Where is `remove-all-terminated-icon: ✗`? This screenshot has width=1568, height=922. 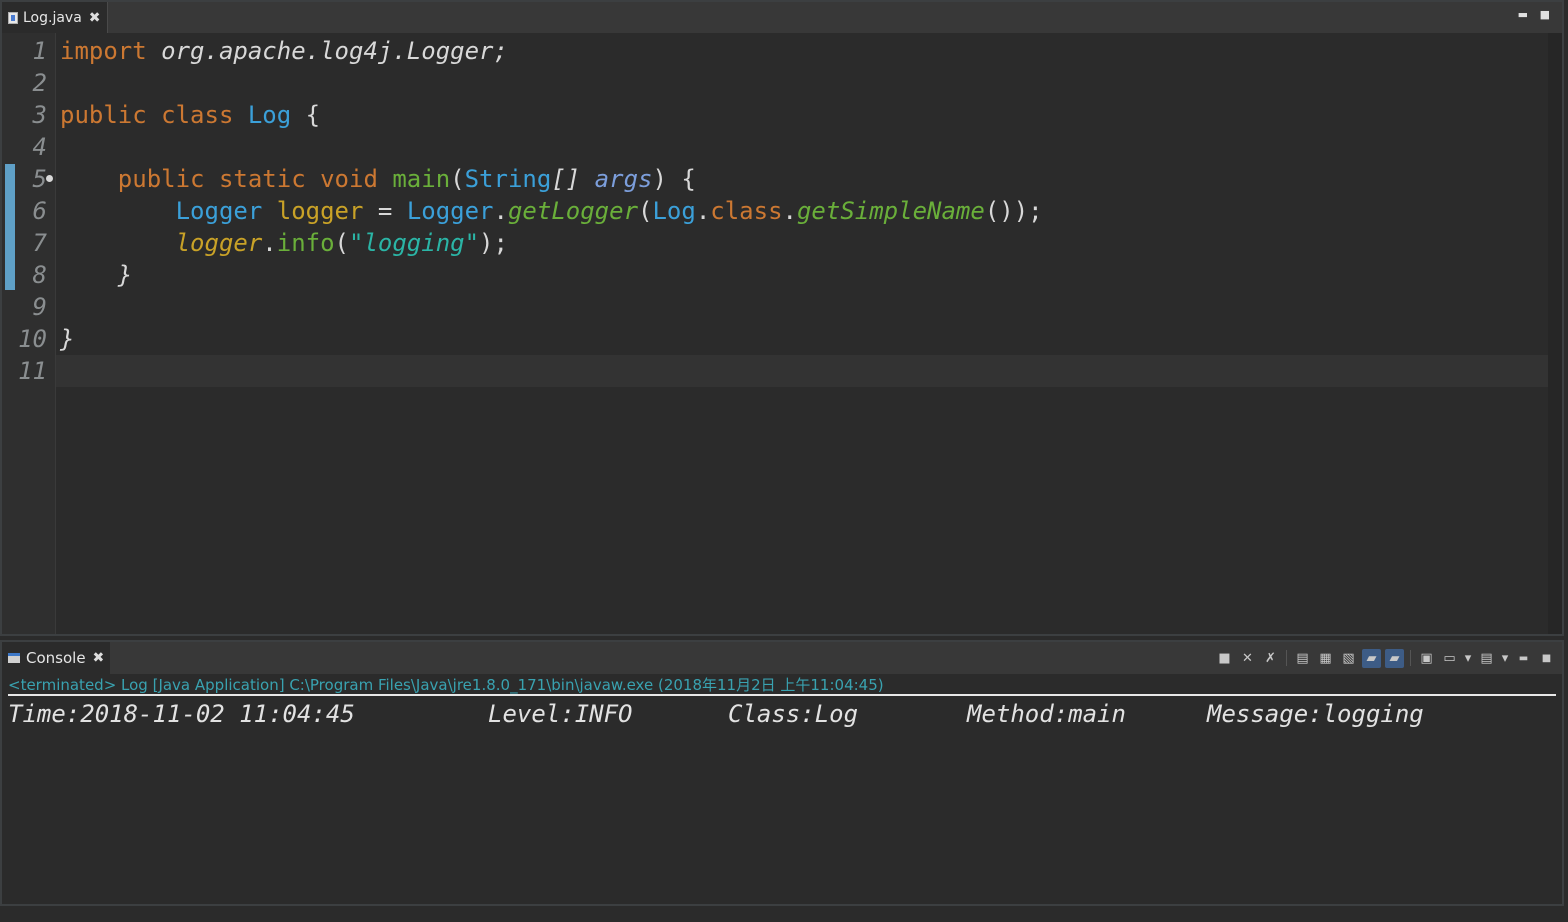 remove-all-terminated-icon: ✗ is located at coordinates (1270, 658).